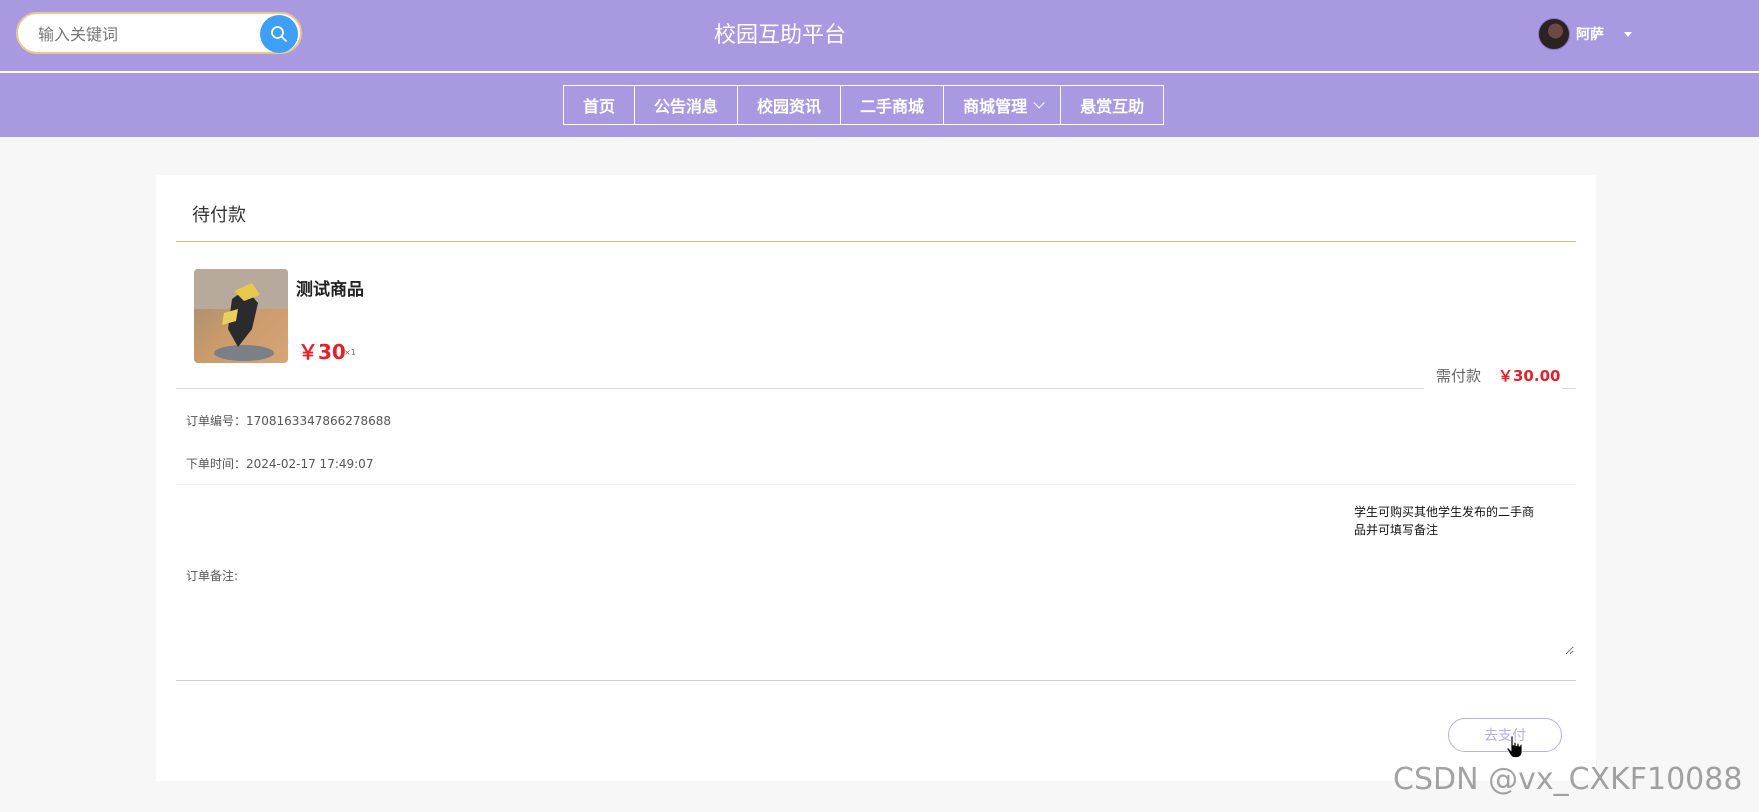 The height and width of the screenshot is (812, 1759). Describe the element at coordinates (1459, 376) in the screenshot. I see `pay-due-label: 需付款` at that location.